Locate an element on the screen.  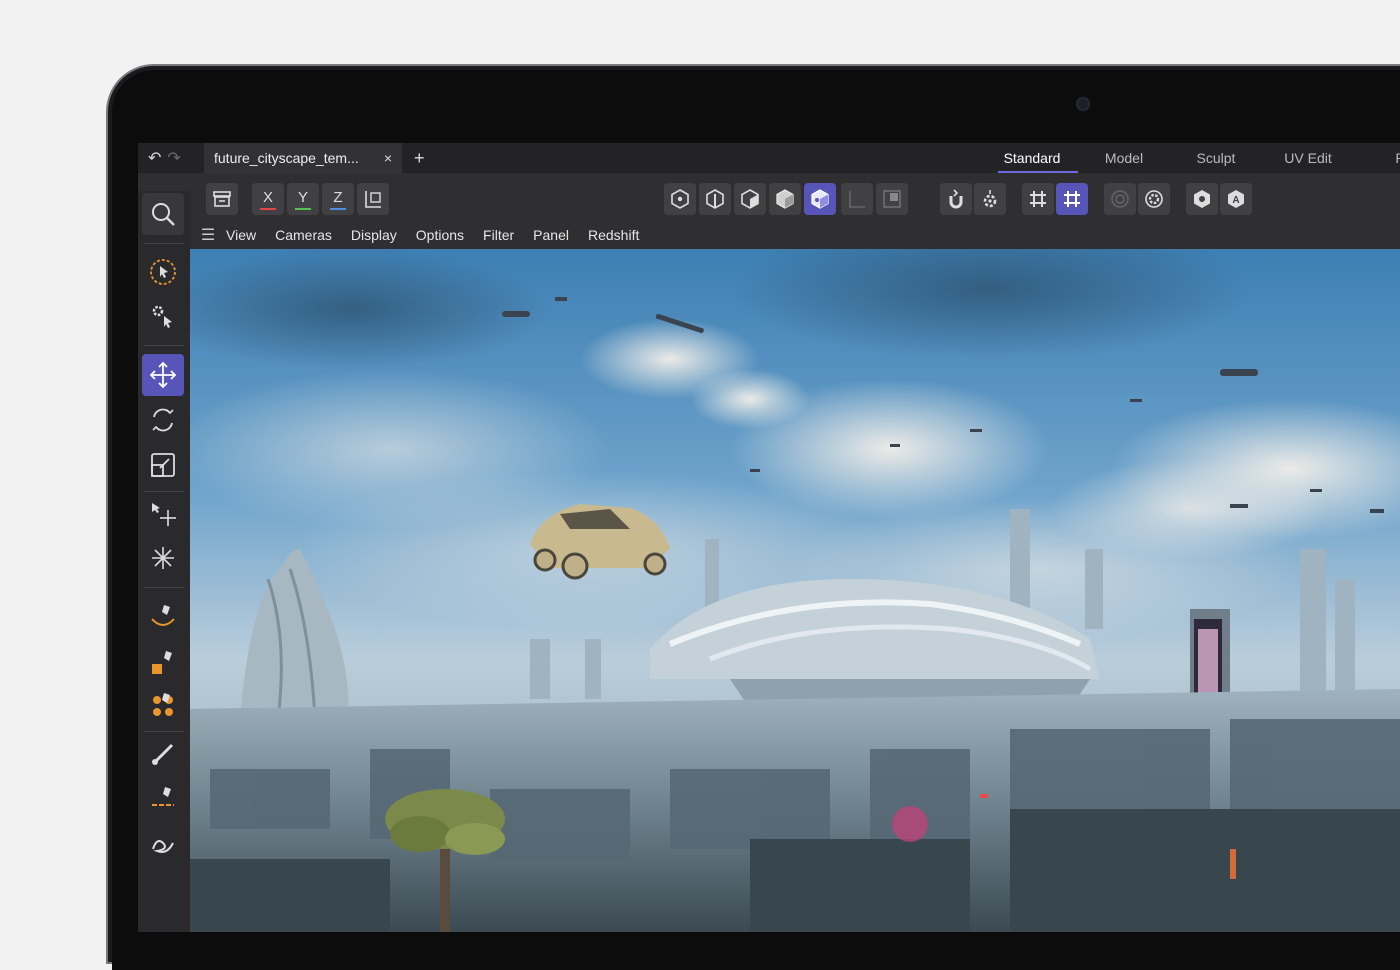
z-axis-lock-button: Z is located at coordinates (338, 199).